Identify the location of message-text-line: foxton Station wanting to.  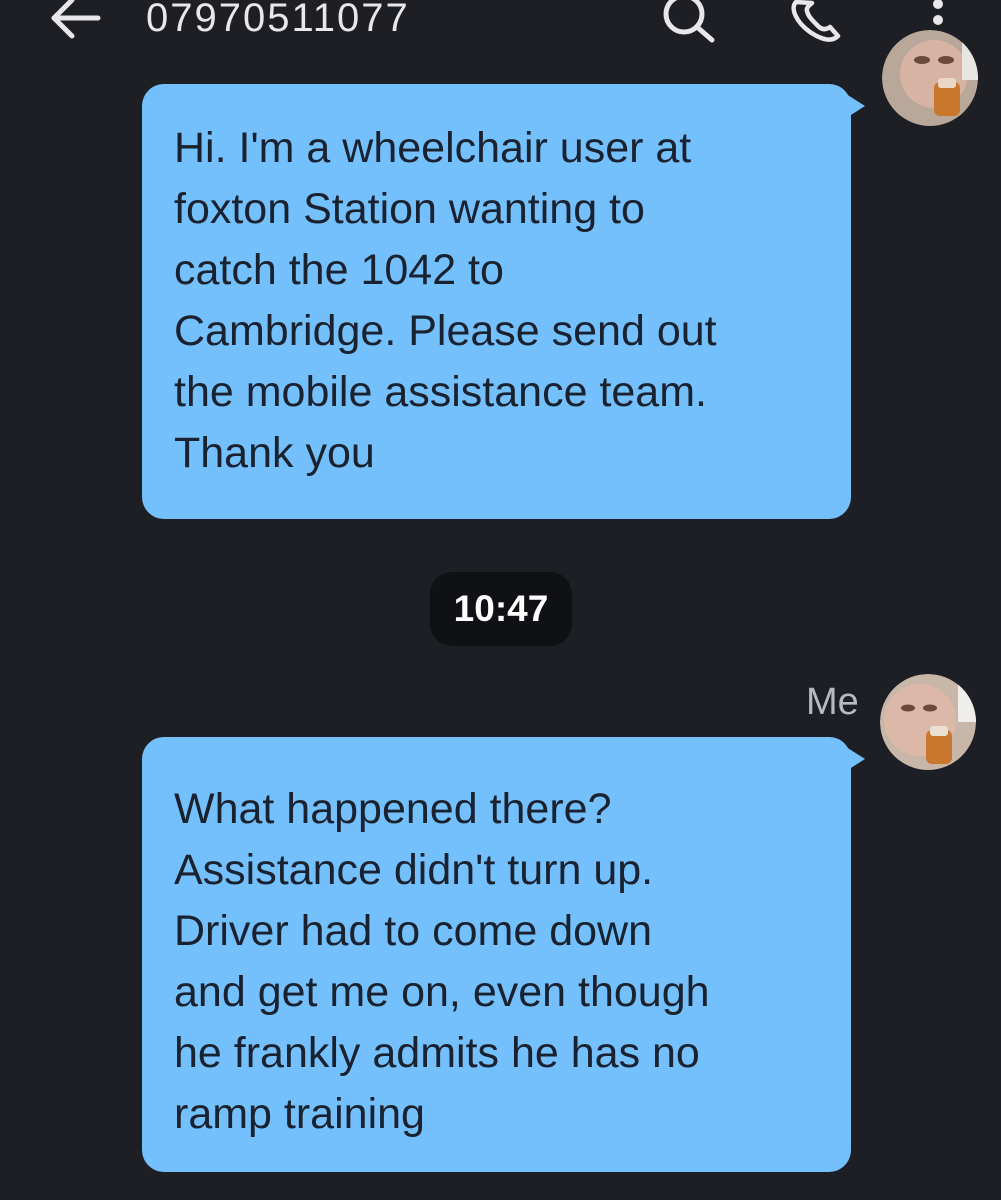
(409, 209).